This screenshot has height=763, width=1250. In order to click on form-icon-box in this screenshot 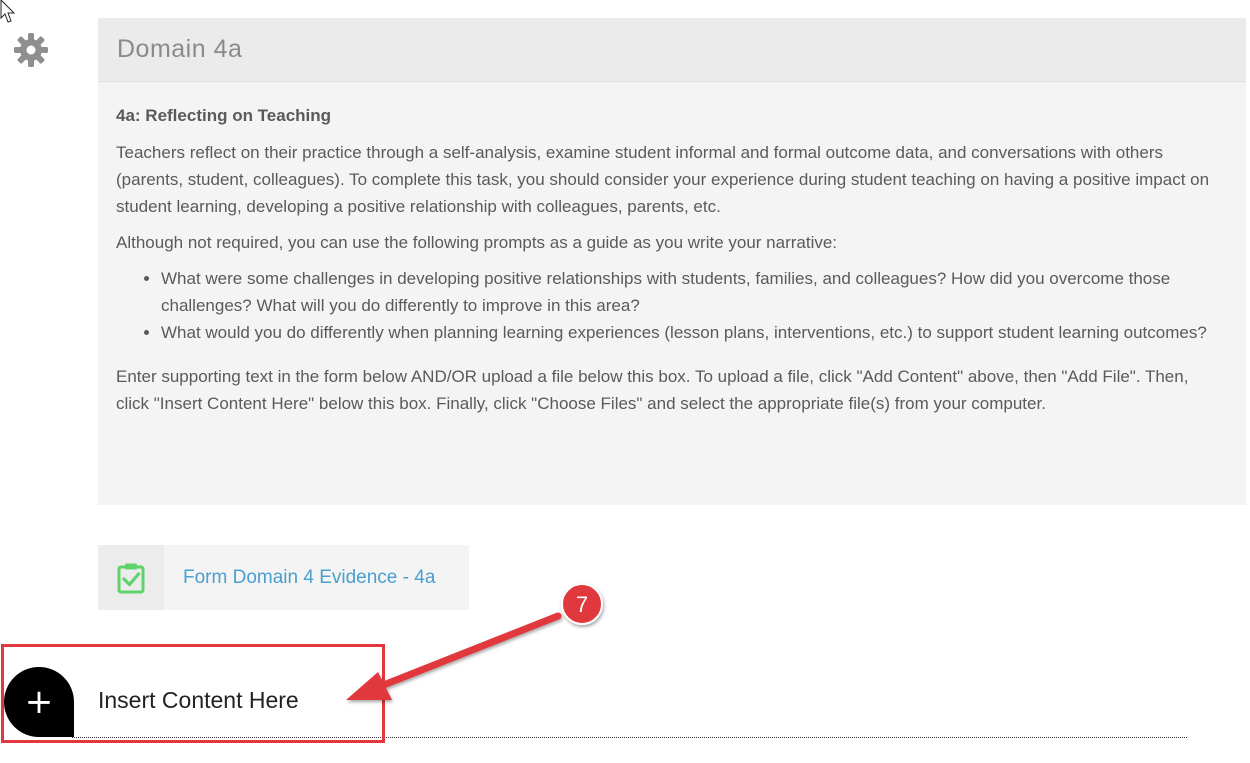, I will do `click(131, 577)`.